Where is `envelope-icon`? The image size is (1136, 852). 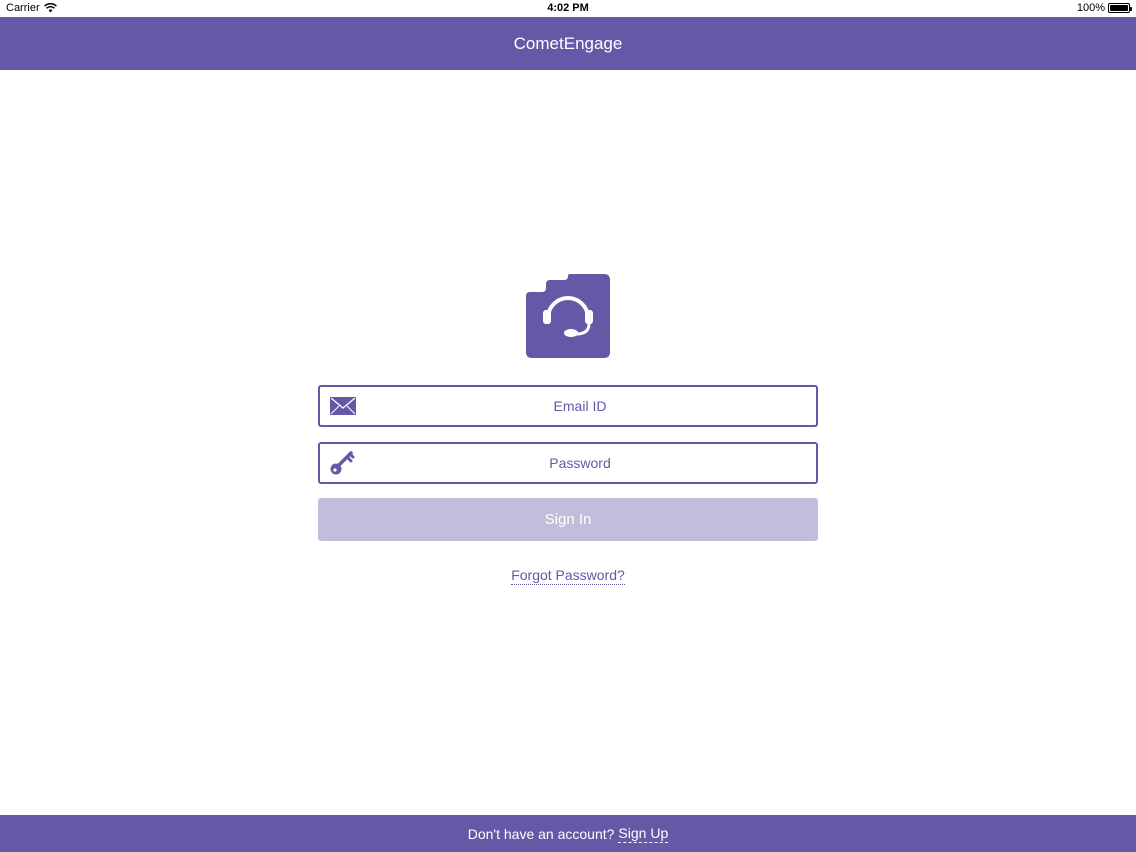 envelope-icon is located at coordinates (343, 406).